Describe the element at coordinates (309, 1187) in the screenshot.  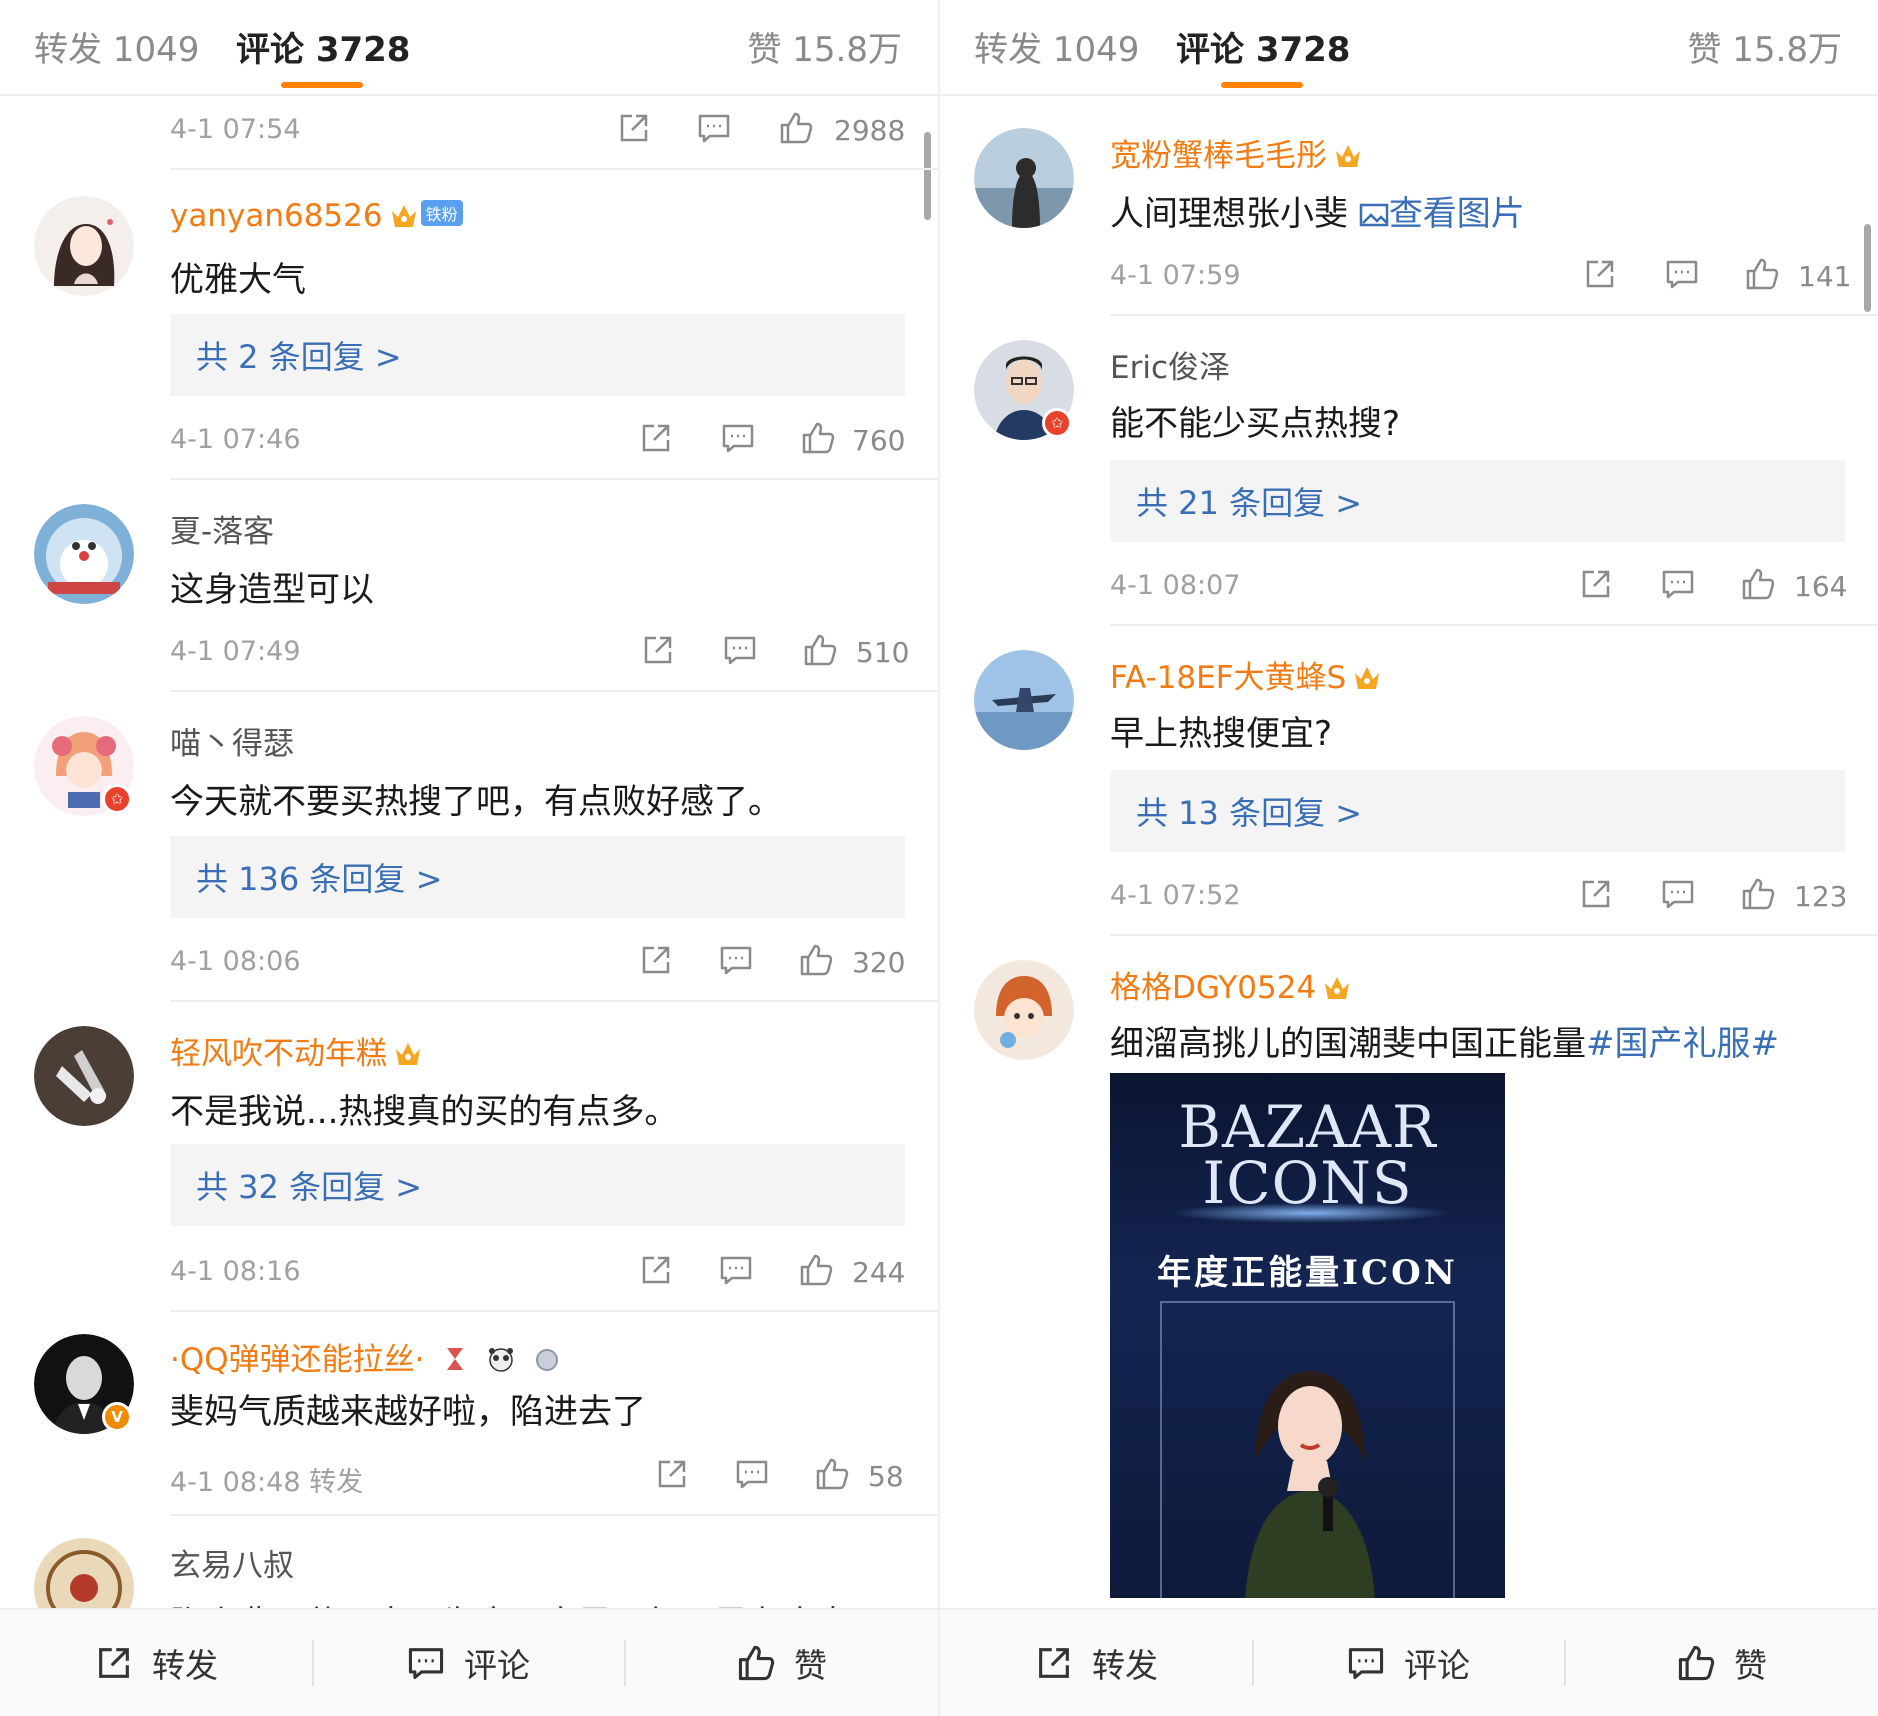
I see `reply-count-label: 共 32 条回复 >` at that location.